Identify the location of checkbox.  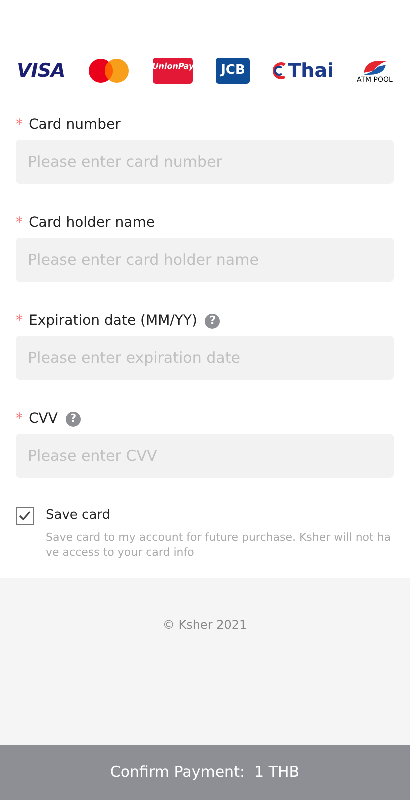
(25, 515).